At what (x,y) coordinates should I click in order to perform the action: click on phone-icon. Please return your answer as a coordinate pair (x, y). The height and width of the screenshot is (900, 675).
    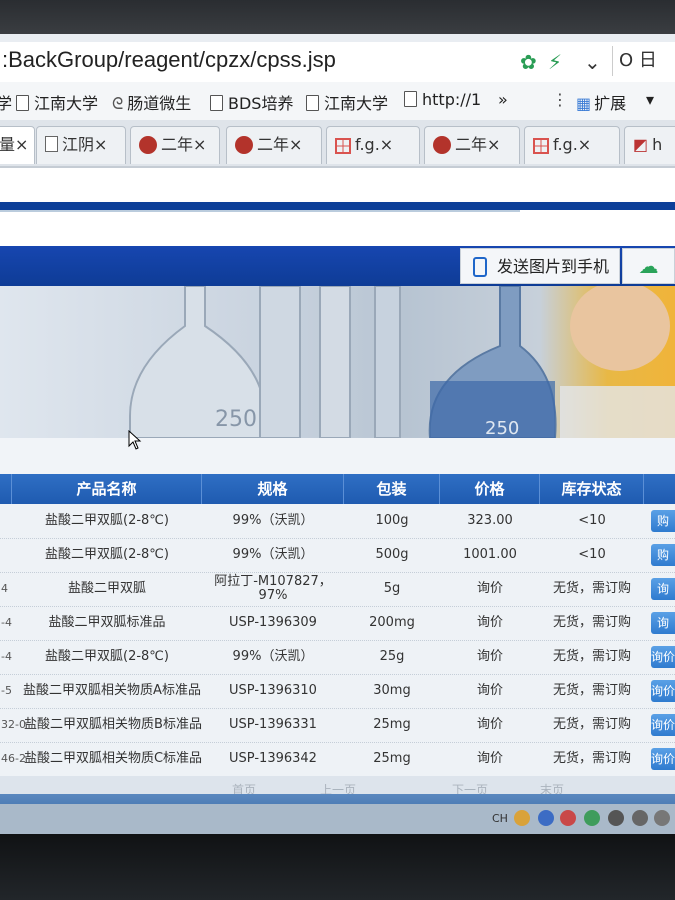
    Looking at the image, I should click on (480, 267).